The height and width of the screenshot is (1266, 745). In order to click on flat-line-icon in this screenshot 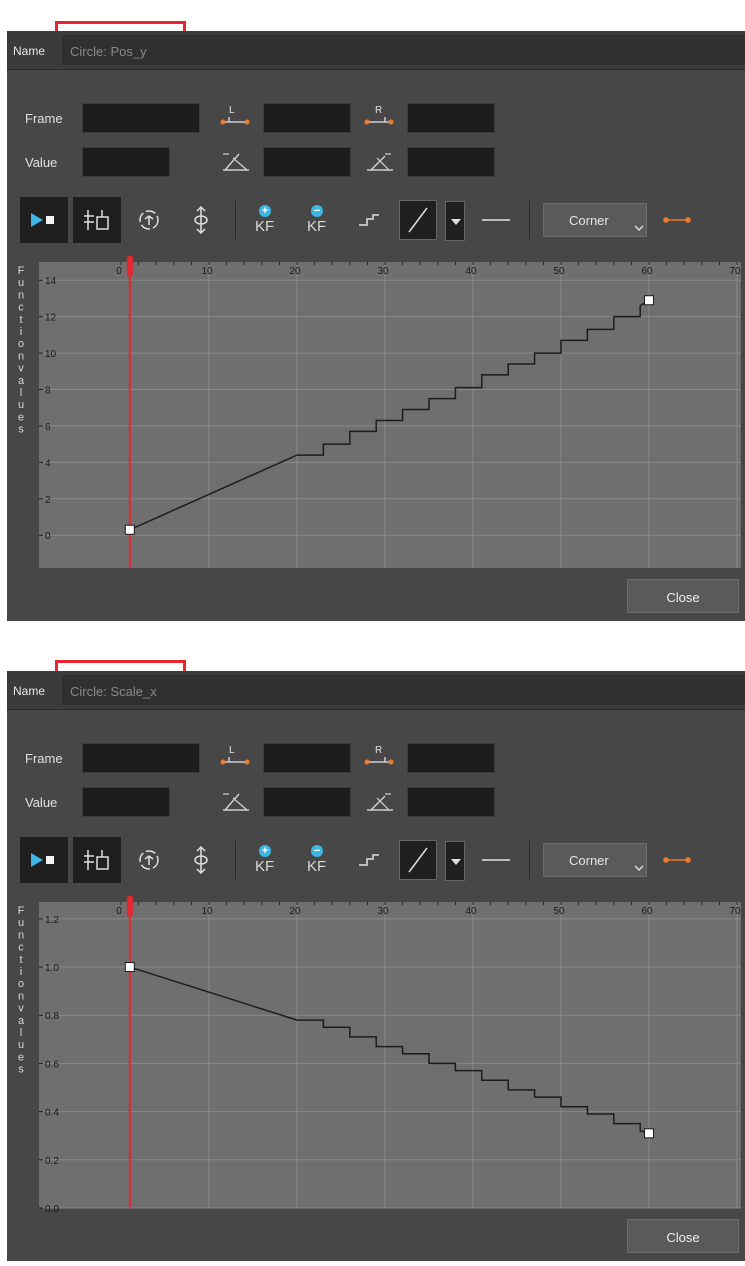, I will do `click(496, 220)`.